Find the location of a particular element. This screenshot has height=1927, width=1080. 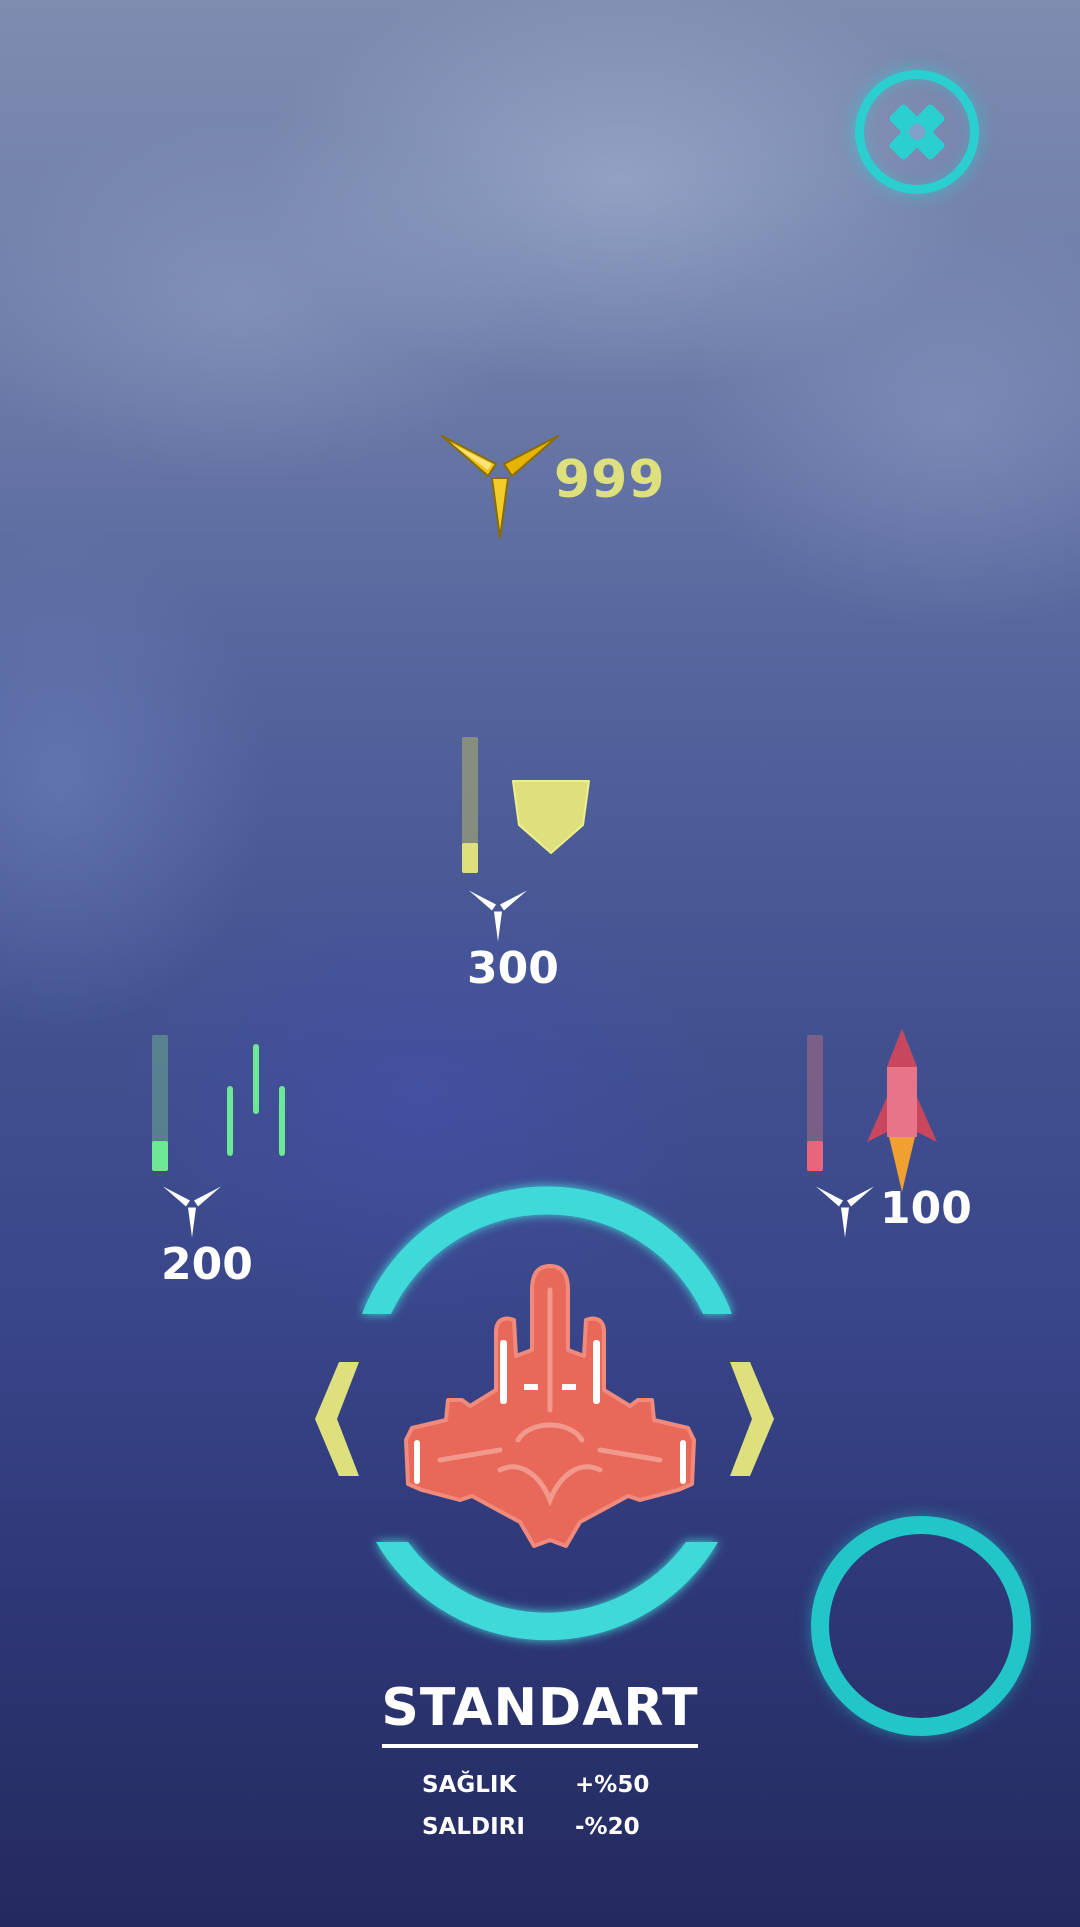

rocket-upgrade-bar is located at coordinates (815, 1103).